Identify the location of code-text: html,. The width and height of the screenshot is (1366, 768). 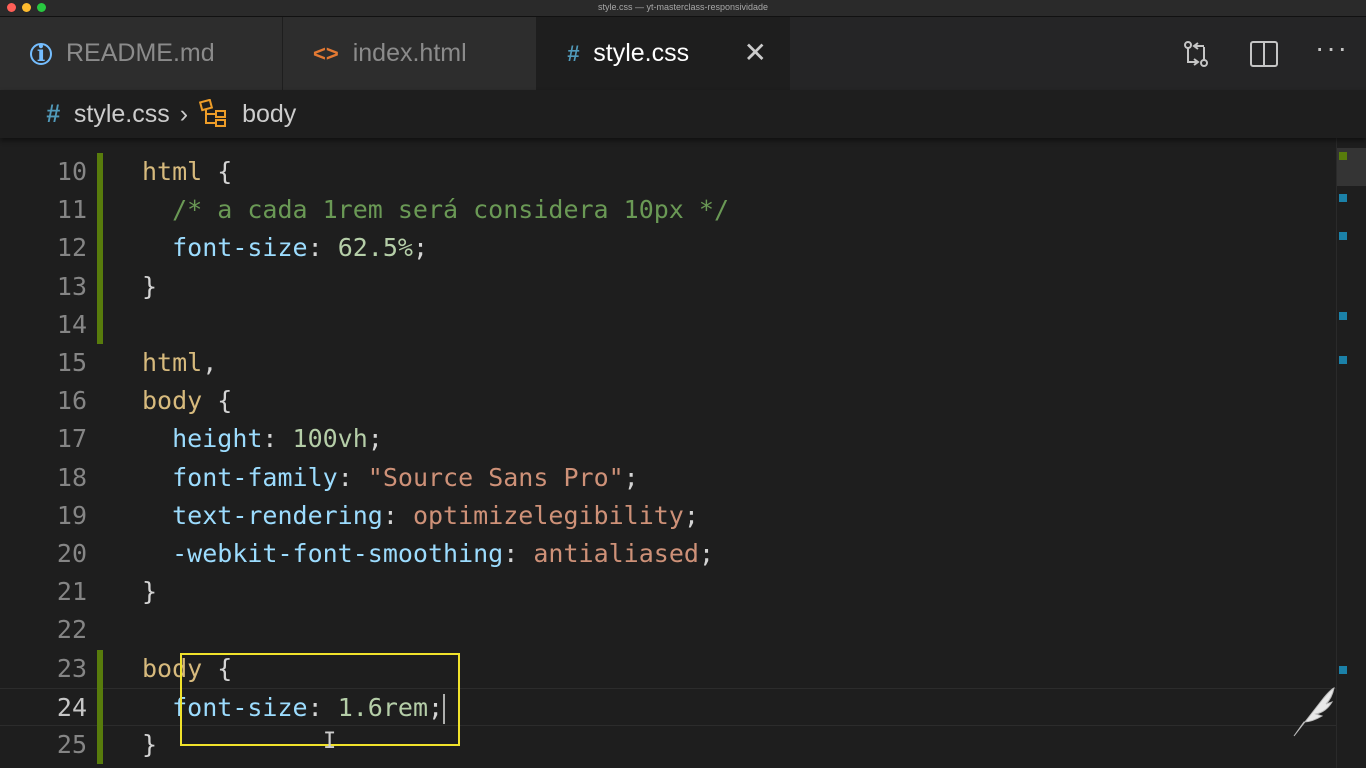
(179, 363).